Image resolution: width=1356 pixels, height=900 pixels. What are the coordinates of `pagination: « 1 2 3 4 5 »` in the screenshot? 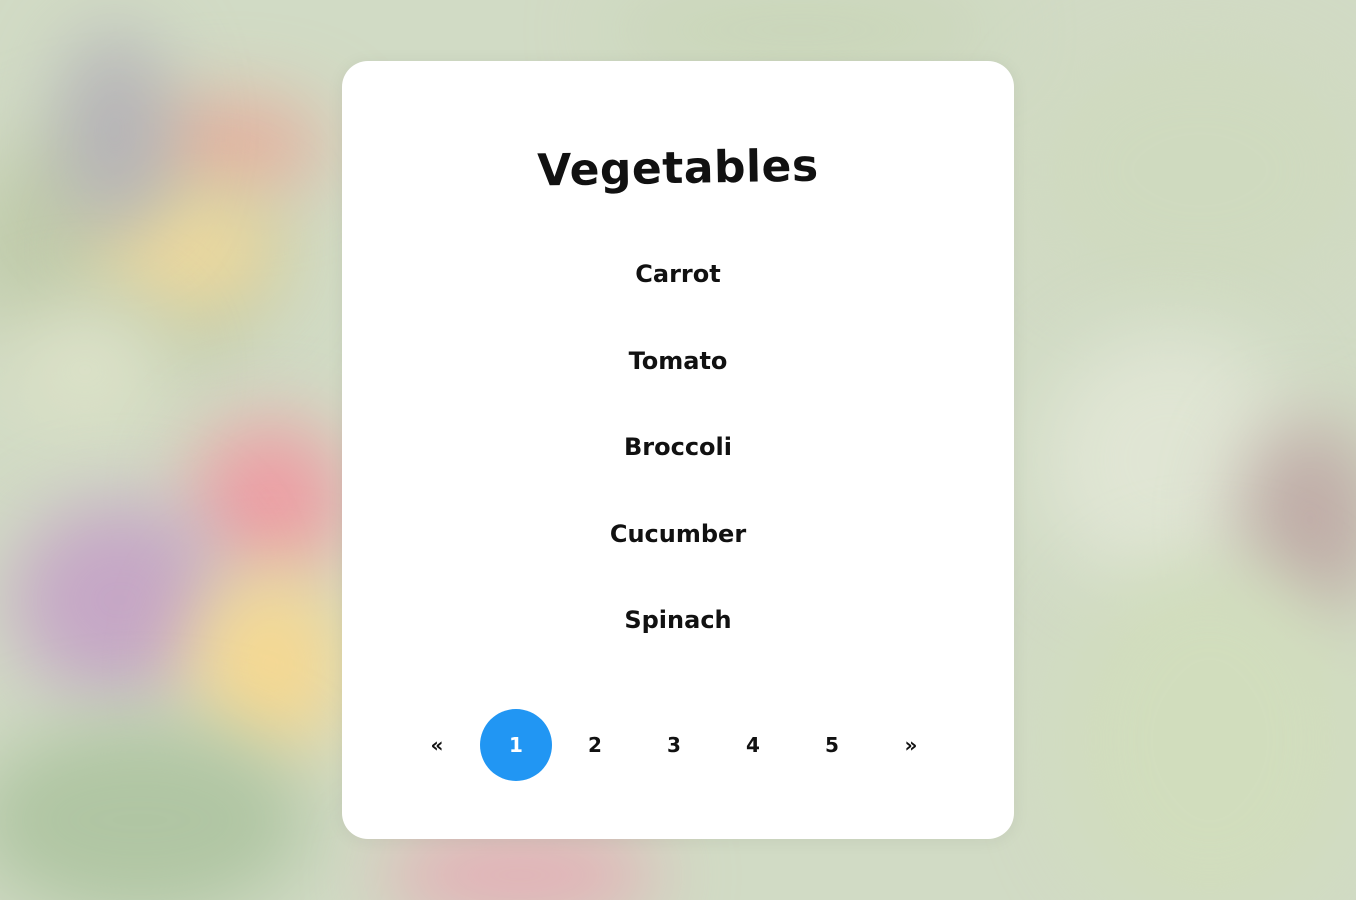 It's located at (678, 745).